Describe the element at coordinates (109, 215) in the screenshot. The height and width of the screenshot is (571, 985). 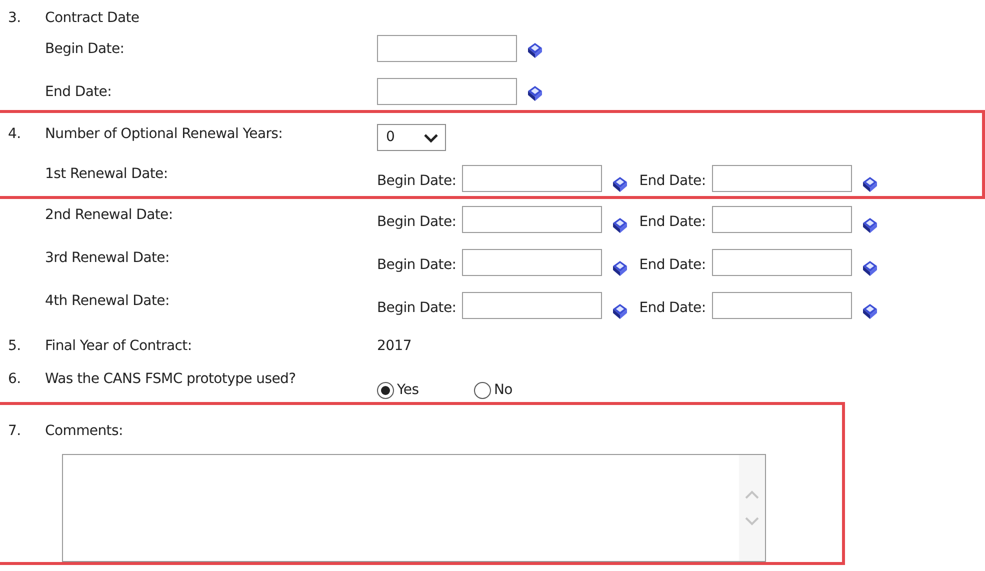
I see `field-label: 2nd Renewal Date:` at that location.